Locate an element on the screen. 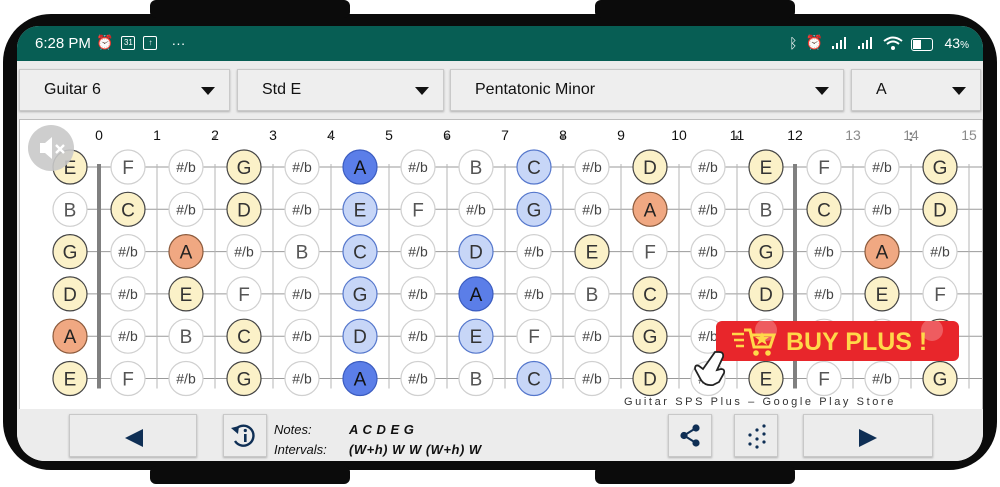  battery-percent: 43% is located at coordinates (956, 43).